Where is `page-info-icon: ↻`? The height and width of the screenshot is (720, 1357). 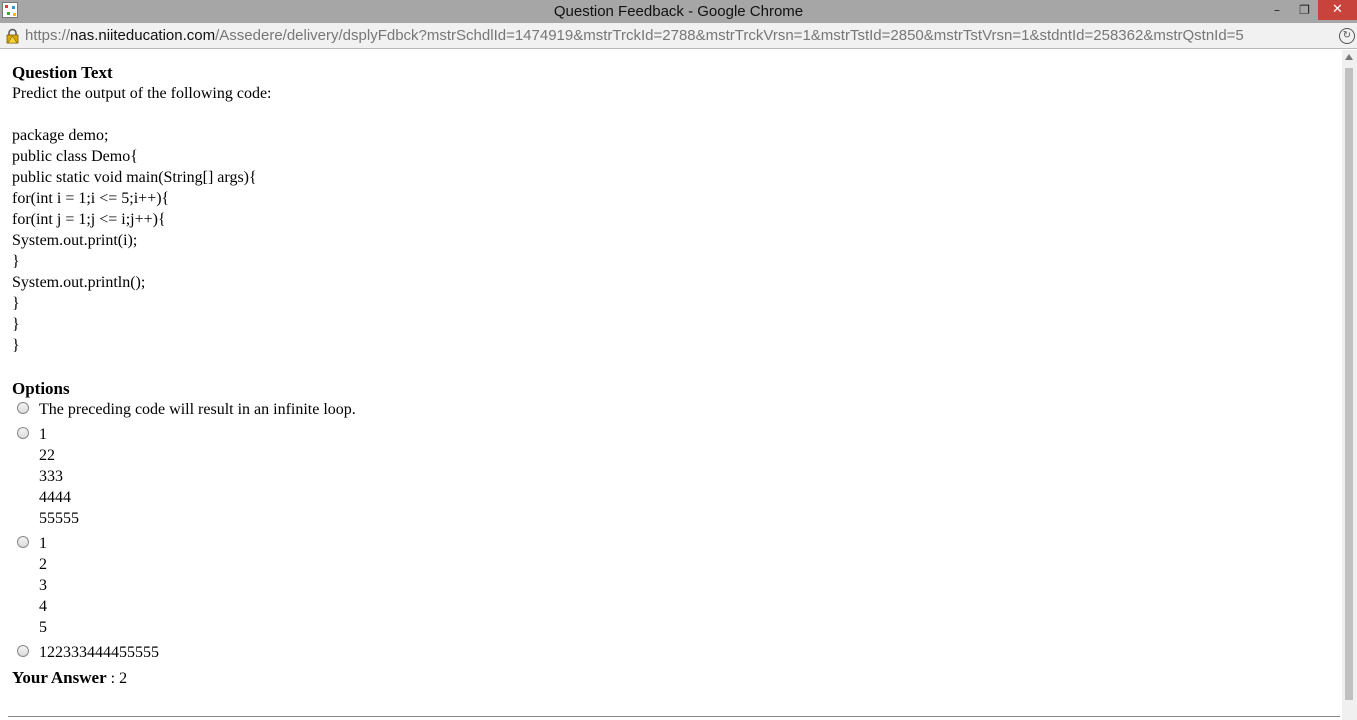 page-info-icon: ↻ is located at coordinates (1347, 36).